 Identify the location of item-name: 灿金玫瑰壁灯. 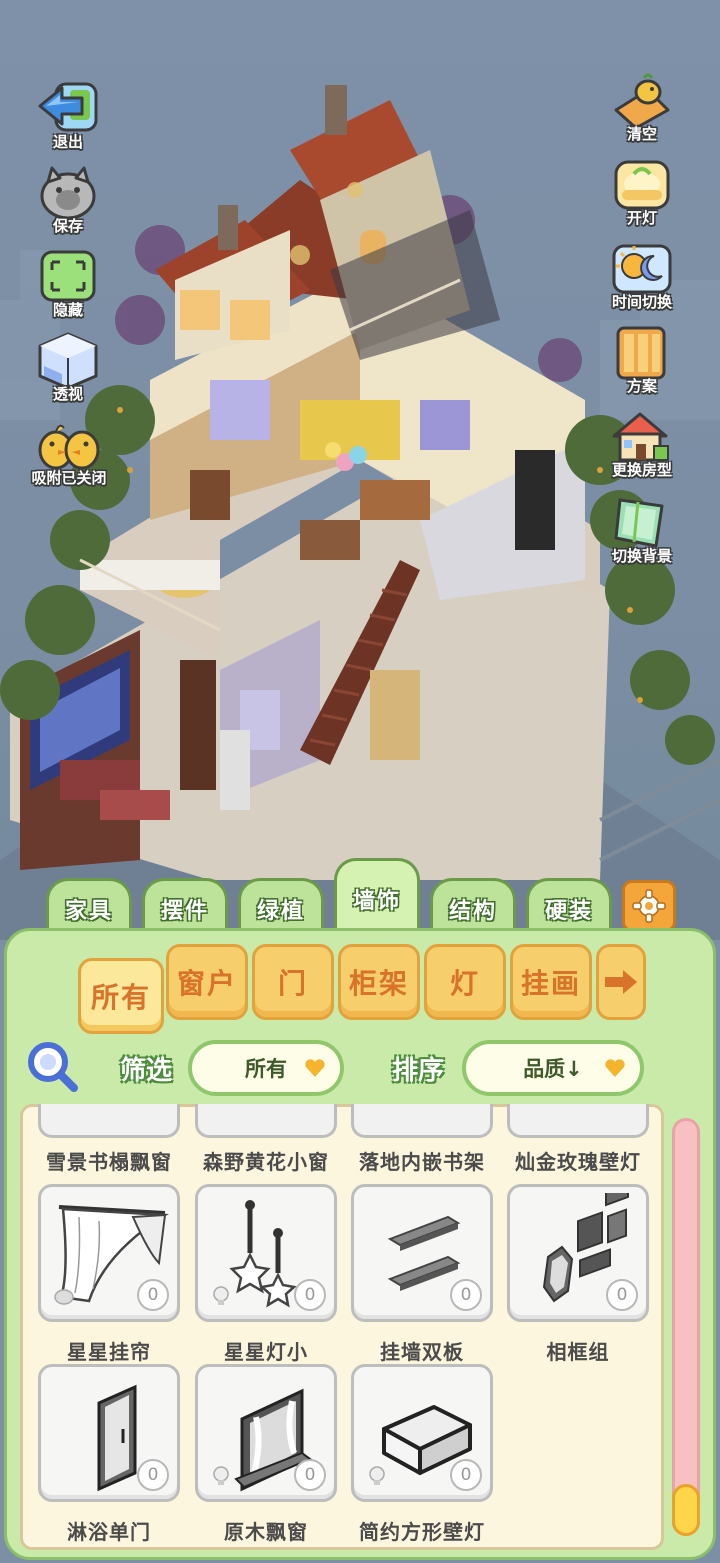
(578, 1162).